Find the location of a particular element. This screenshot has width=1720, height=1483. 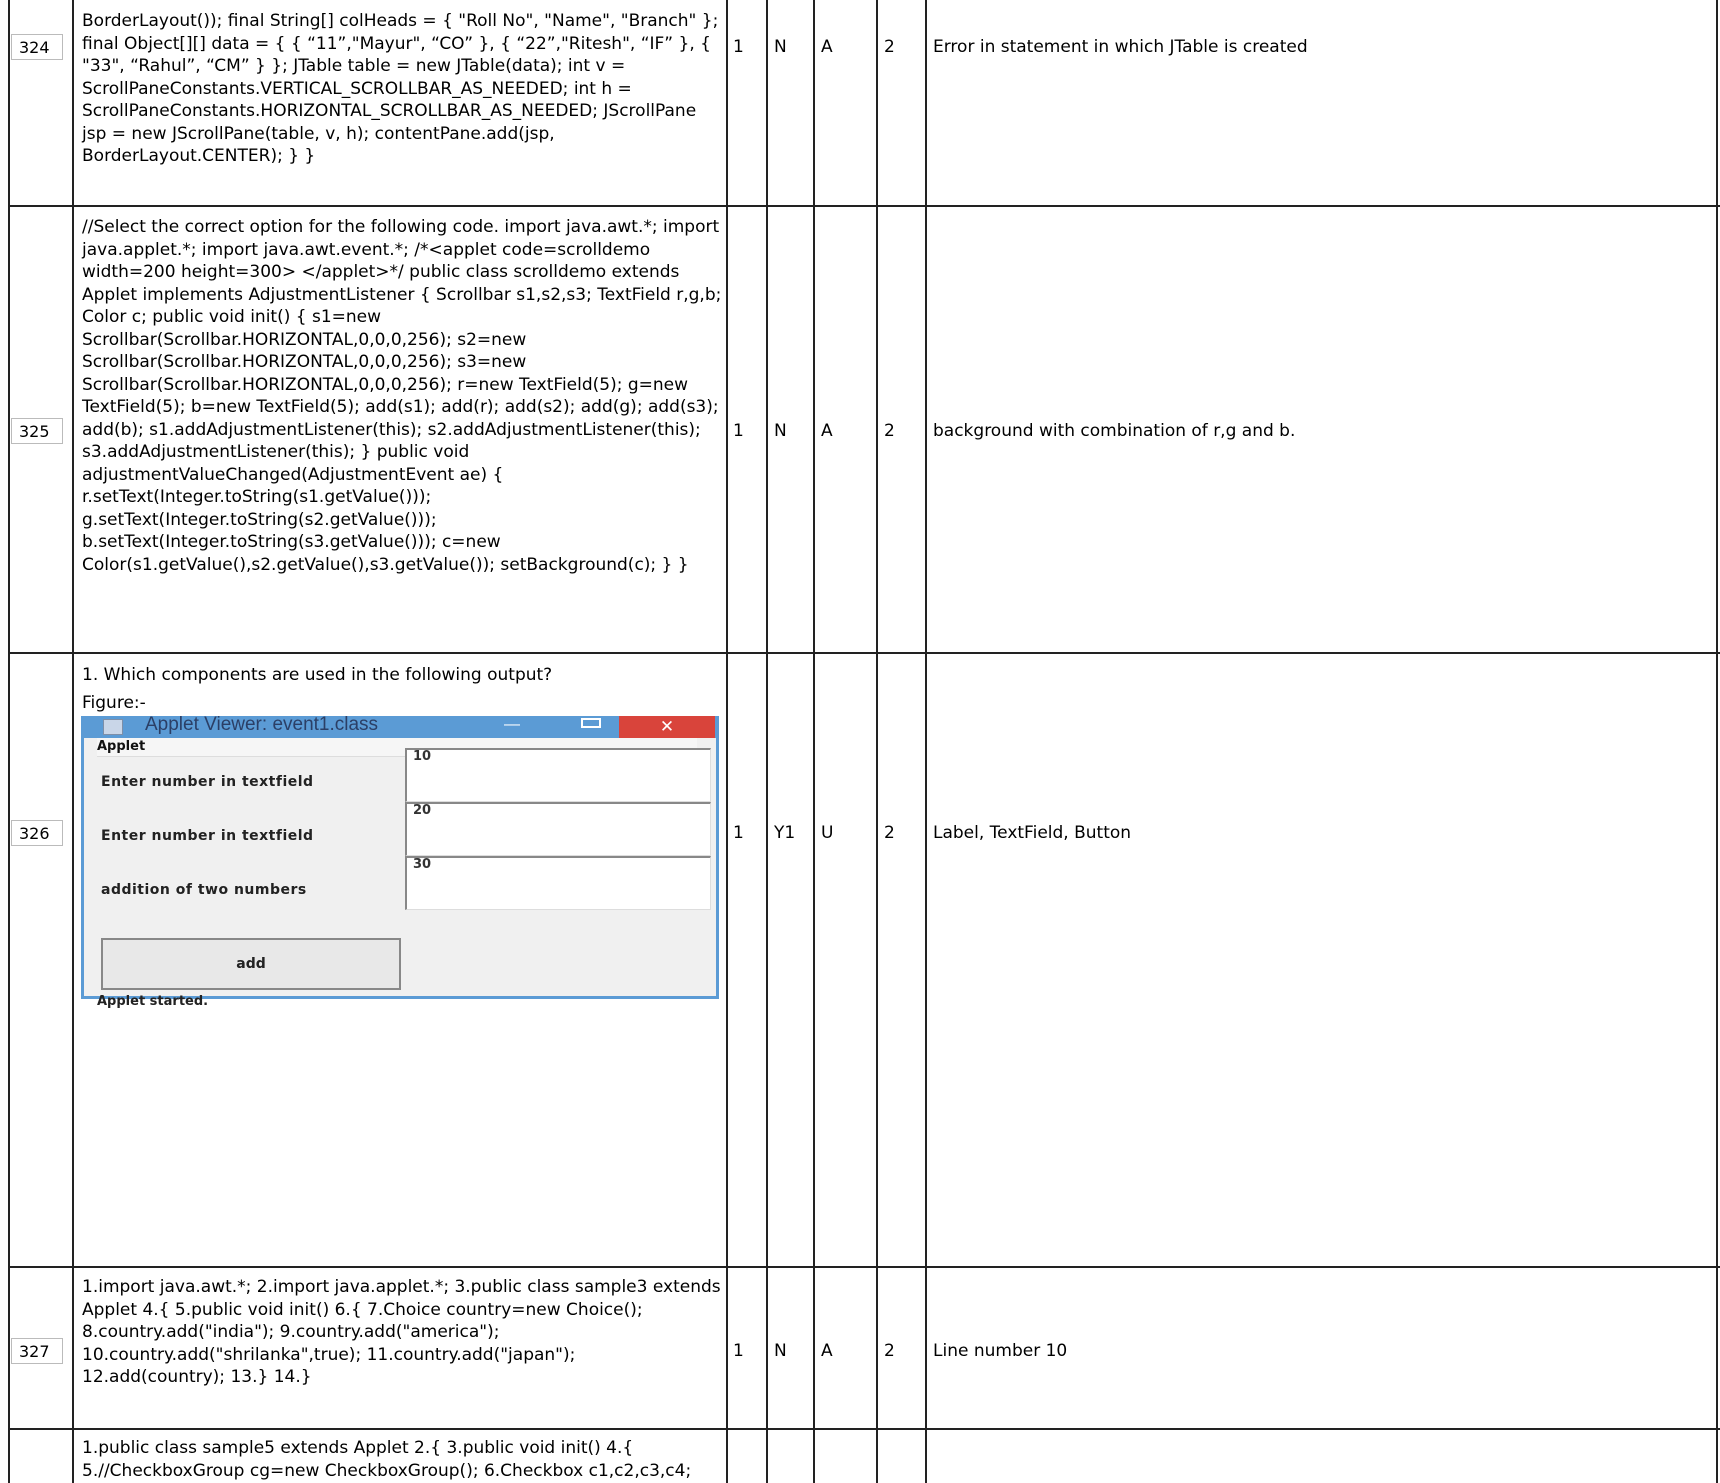

flag-cell: Y1 is located at coordinates (785, 833).